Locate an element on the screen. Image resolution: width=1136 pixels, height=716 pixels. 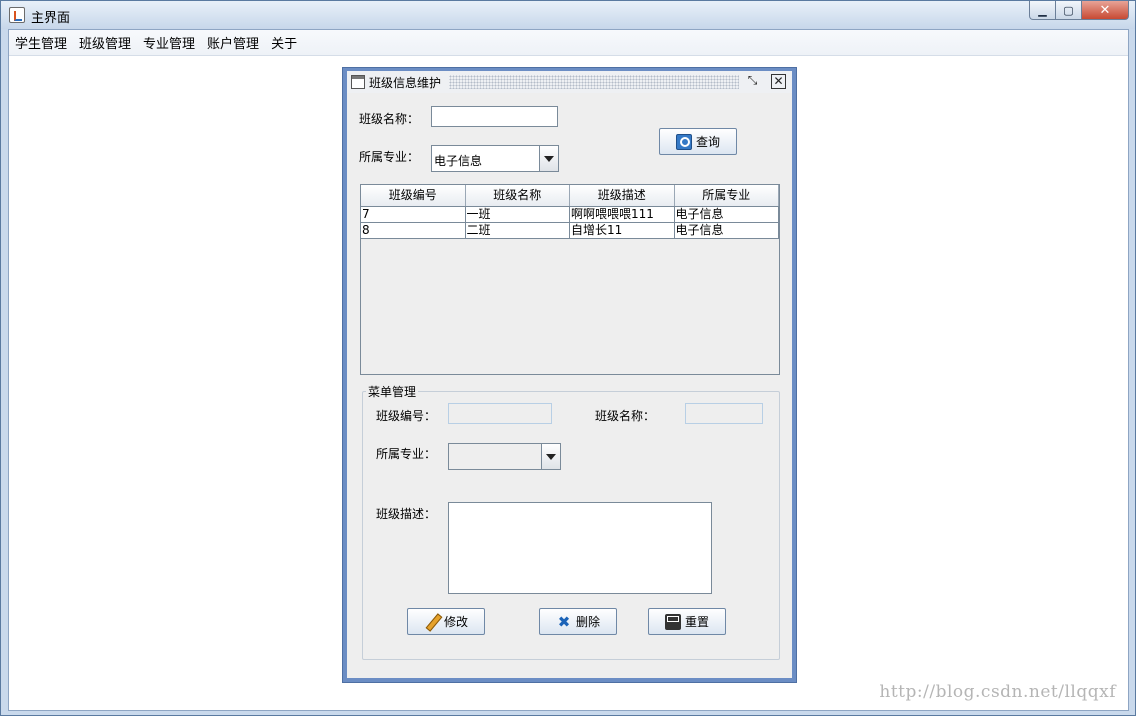
search-icon is located at coordinates (683, 141).